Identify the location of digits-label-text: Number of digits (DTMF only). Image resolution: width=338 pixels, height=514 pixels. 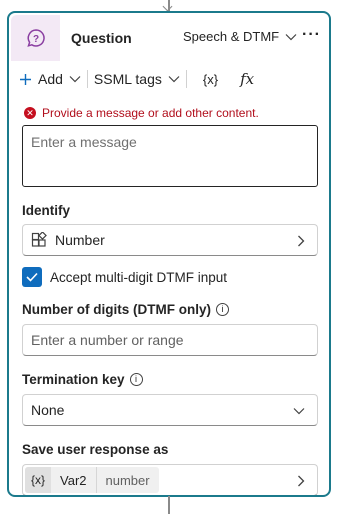
(116, 309).